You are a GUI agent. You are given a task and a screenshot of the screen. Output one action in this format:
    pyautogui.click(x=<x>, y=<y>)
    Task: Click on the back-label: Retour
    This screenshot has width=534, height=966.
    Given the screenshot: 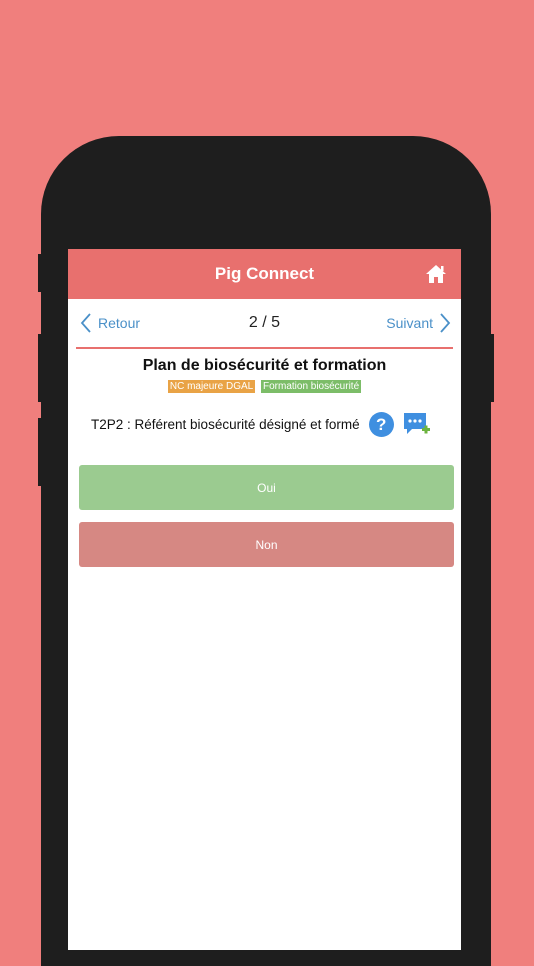 What is the action you would take?
    pyautogui.click(x=119, y=323)
    